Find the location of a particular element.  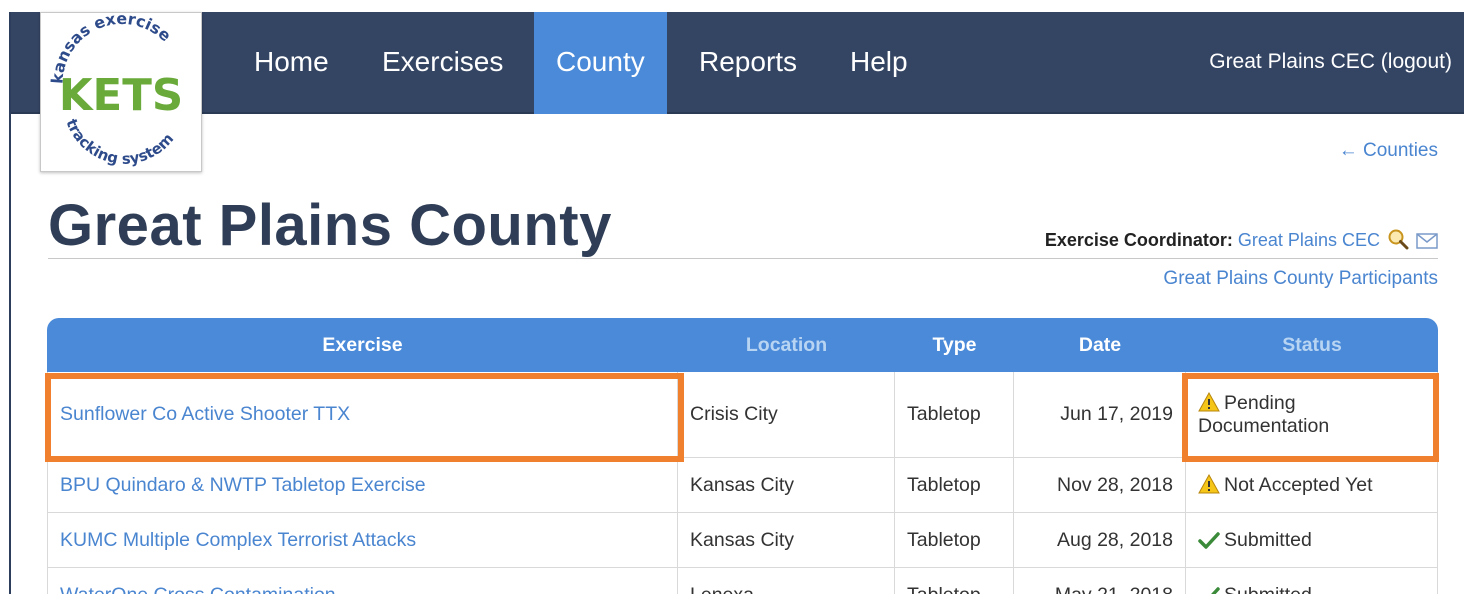

column-header-type: Type is located at coordinates (954, 345).